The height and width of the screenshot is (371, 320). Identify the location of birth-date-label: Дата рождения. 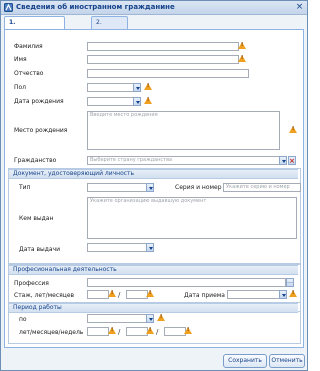
(39, 101).